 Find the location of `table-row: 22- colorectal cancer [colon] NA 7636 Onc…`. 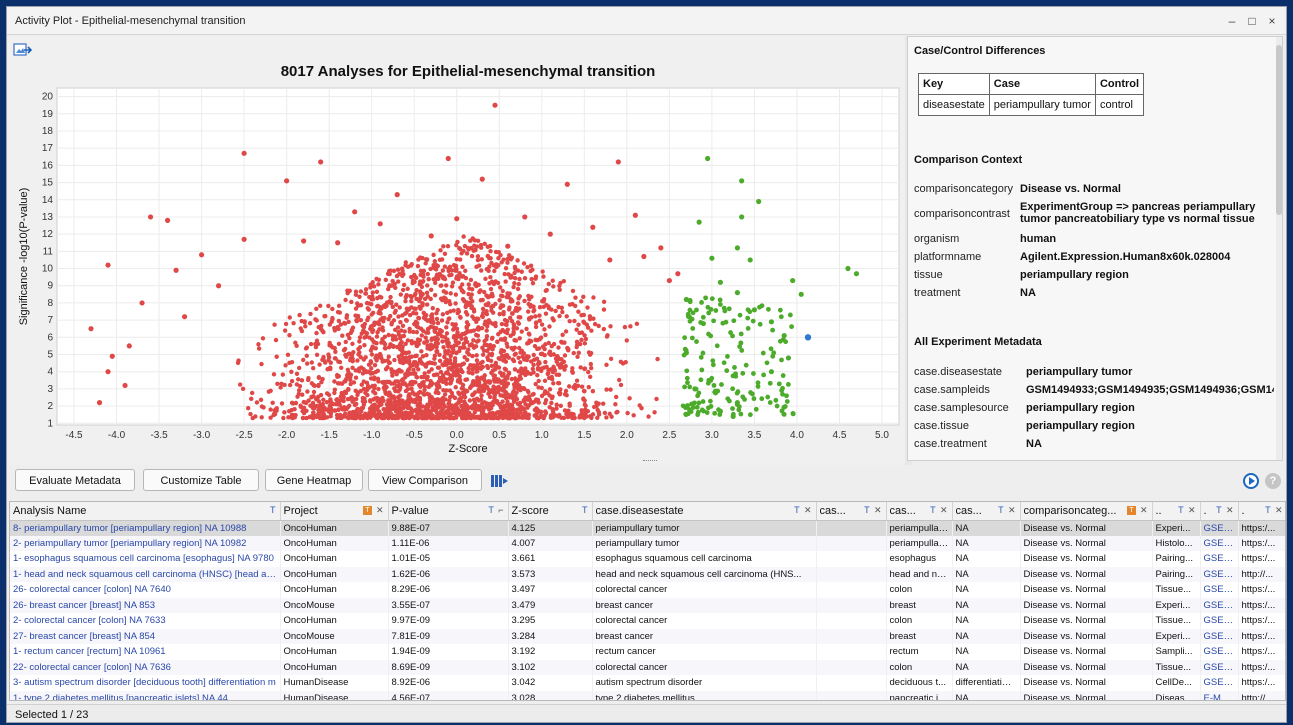

table-row: 22- colorectal cancer [colon] NA 7636 Onc… is located at coordinates (647, 667).